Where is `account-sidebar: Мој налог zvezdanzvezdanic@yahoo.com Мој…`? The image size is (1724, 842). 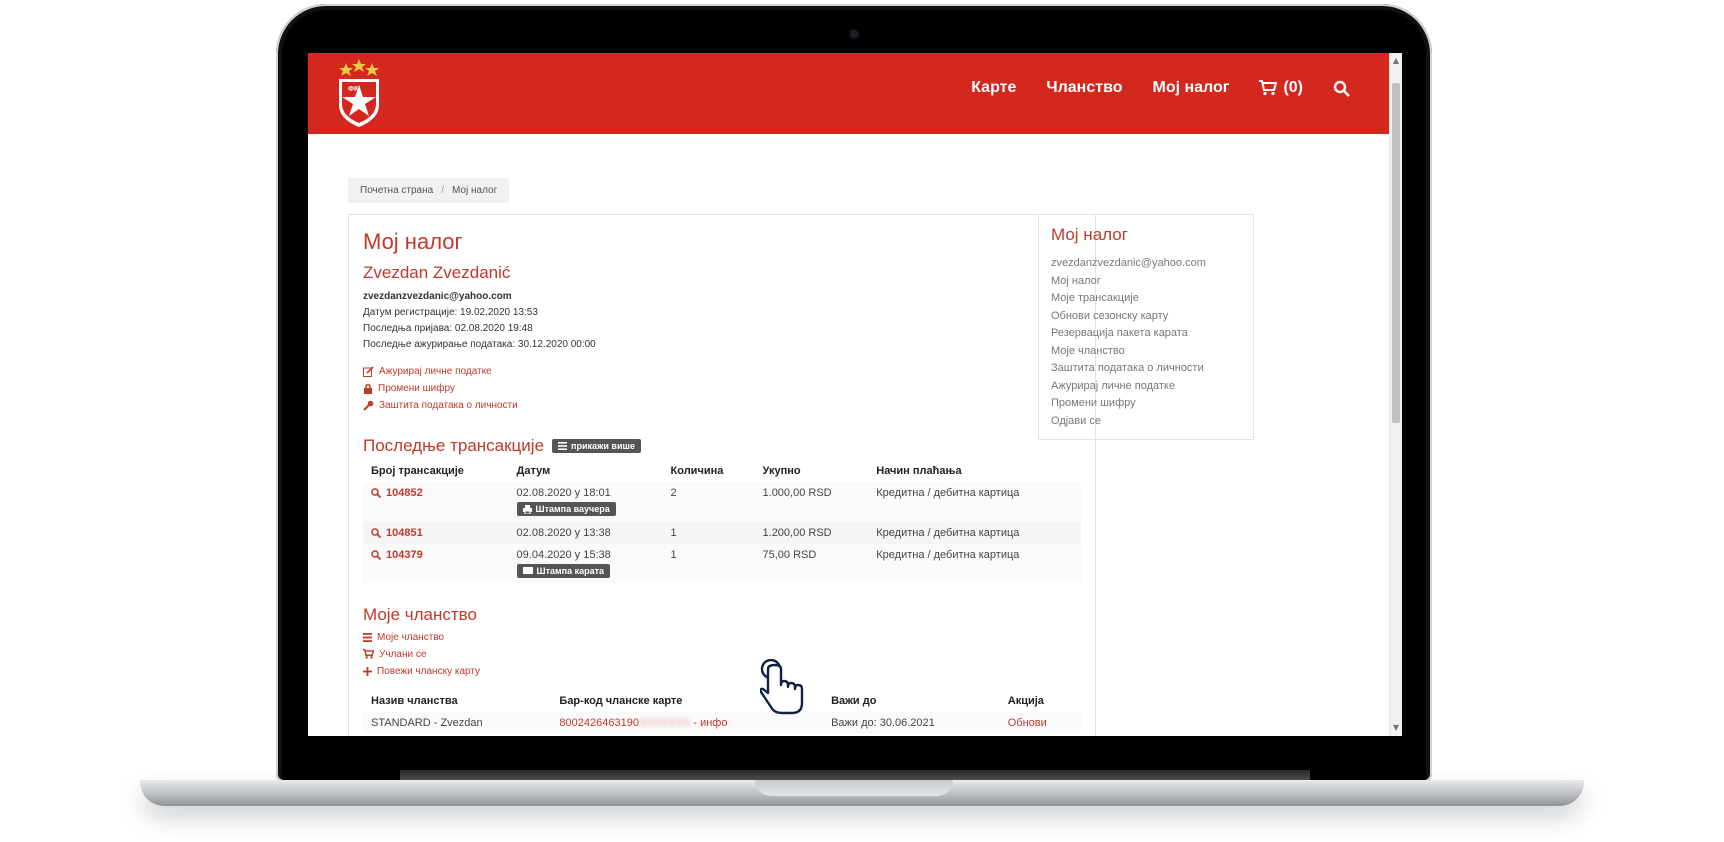
account-sidebar: Мој налог zvezdanzvezdanic@yahoo.com Мој… is located at coordinates (1146, 327).